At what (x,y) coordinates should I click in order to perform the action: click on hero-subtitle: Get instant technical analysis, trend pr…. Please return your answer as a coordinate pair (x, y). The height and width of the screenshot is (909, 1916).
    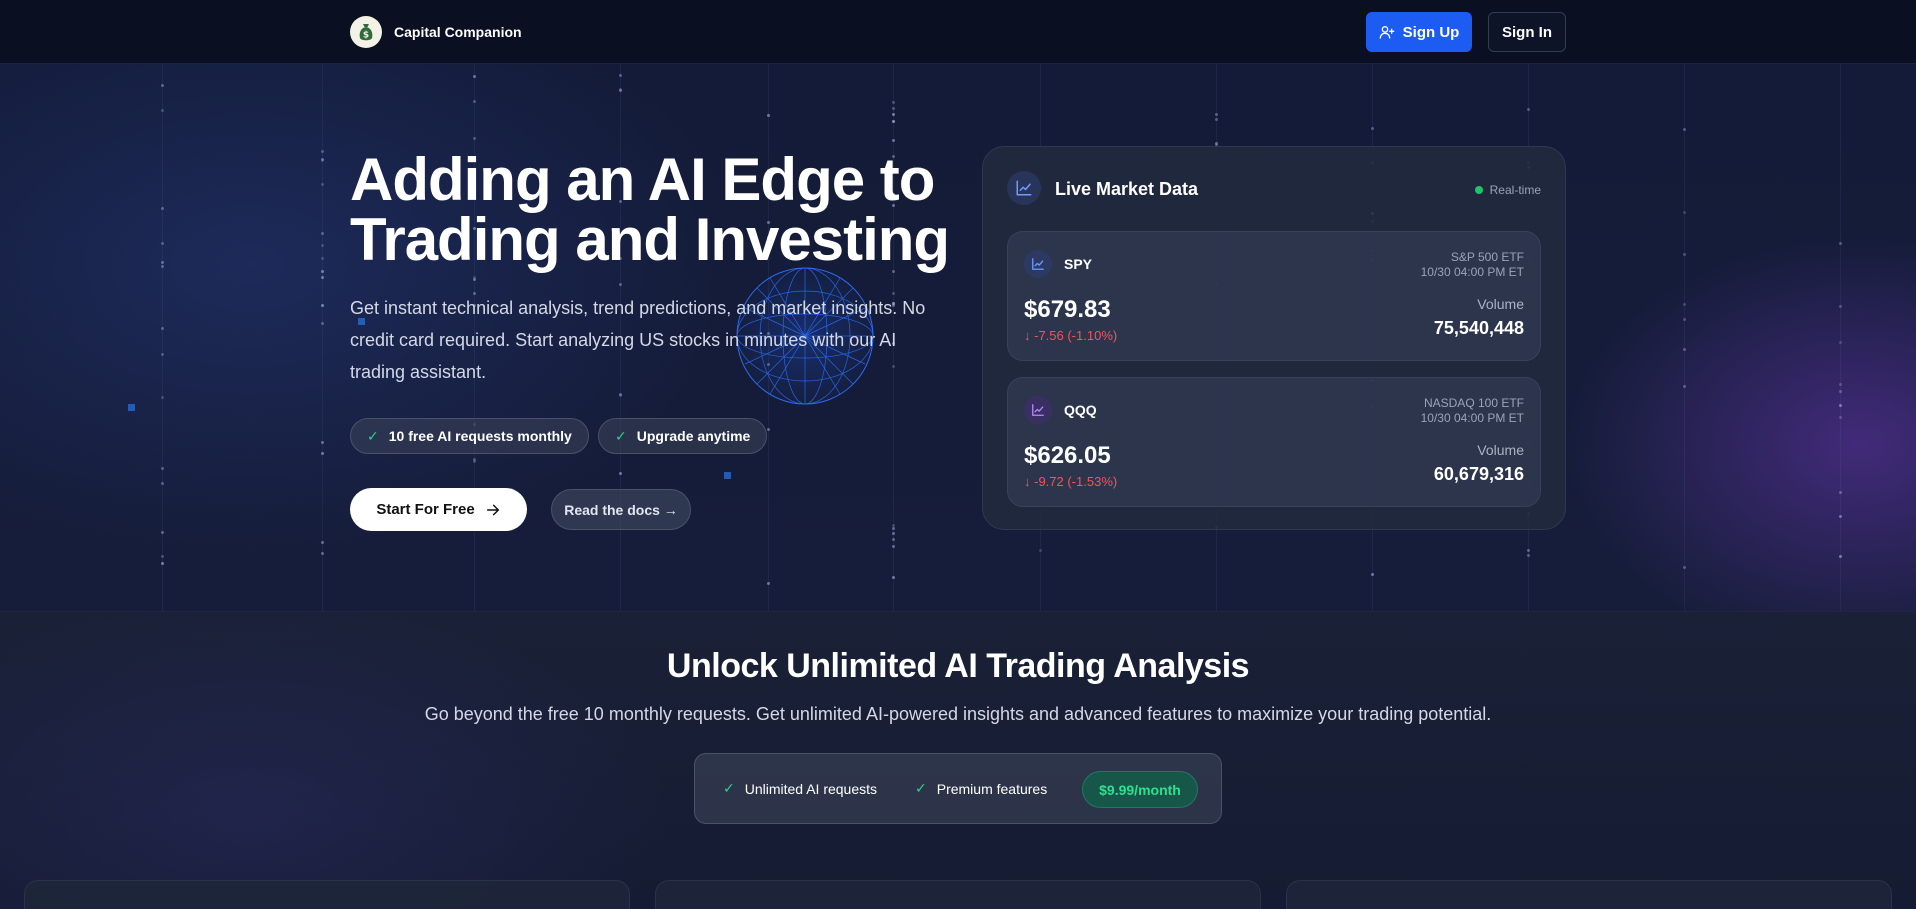
    Looking at the image, I should click on (638, 340).